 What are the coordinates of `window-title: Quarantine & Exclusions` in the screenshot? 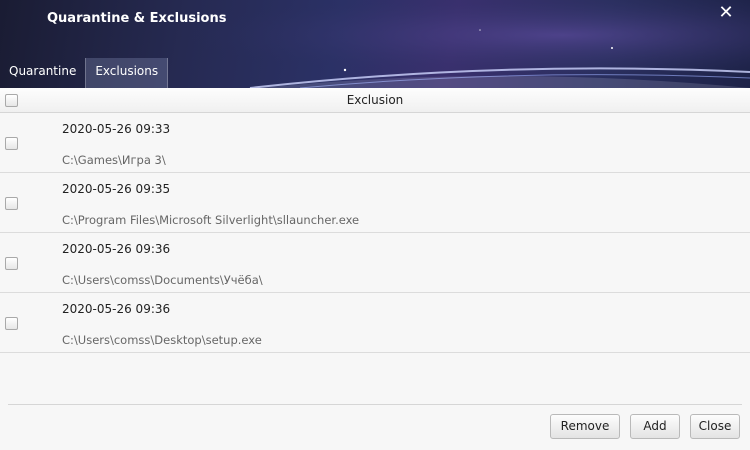 It's located at (137, 18).